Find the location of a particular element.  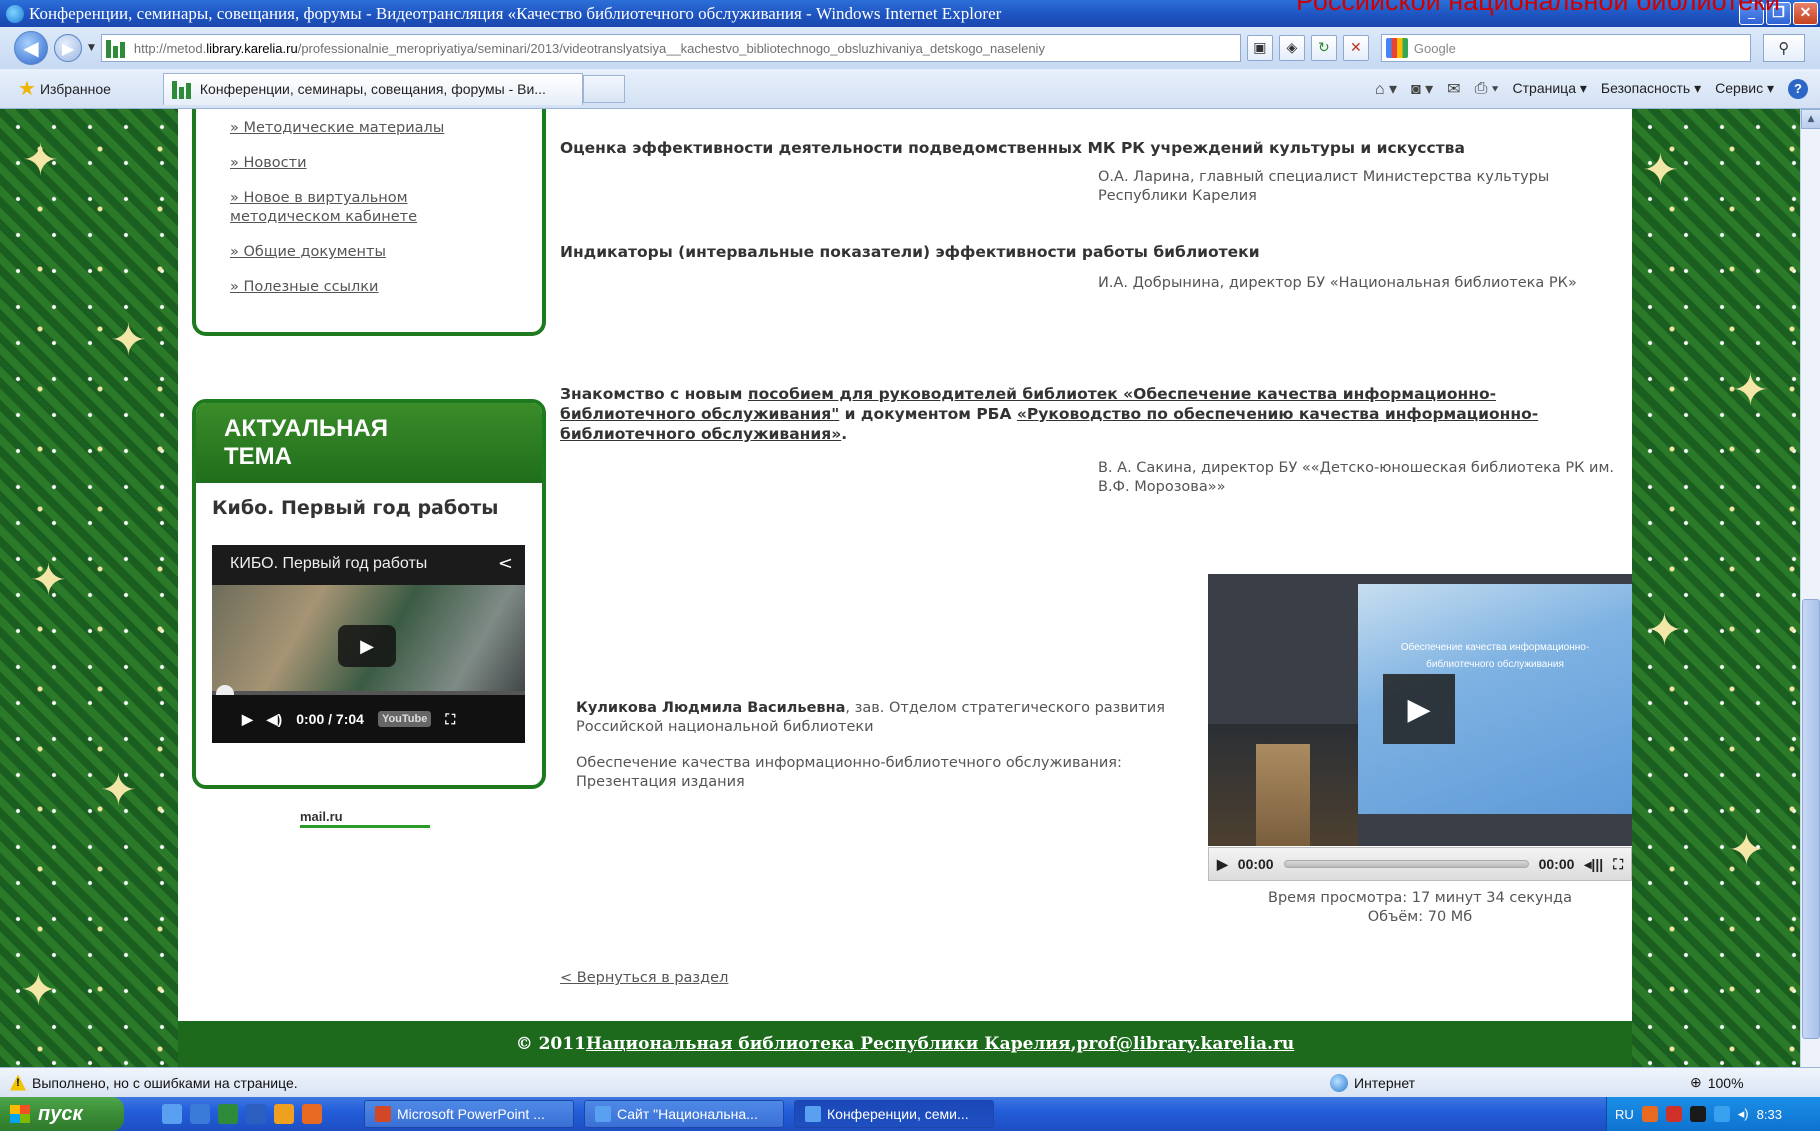

history-dropdown-icon: ▼ is located at coordinates (91, 48).